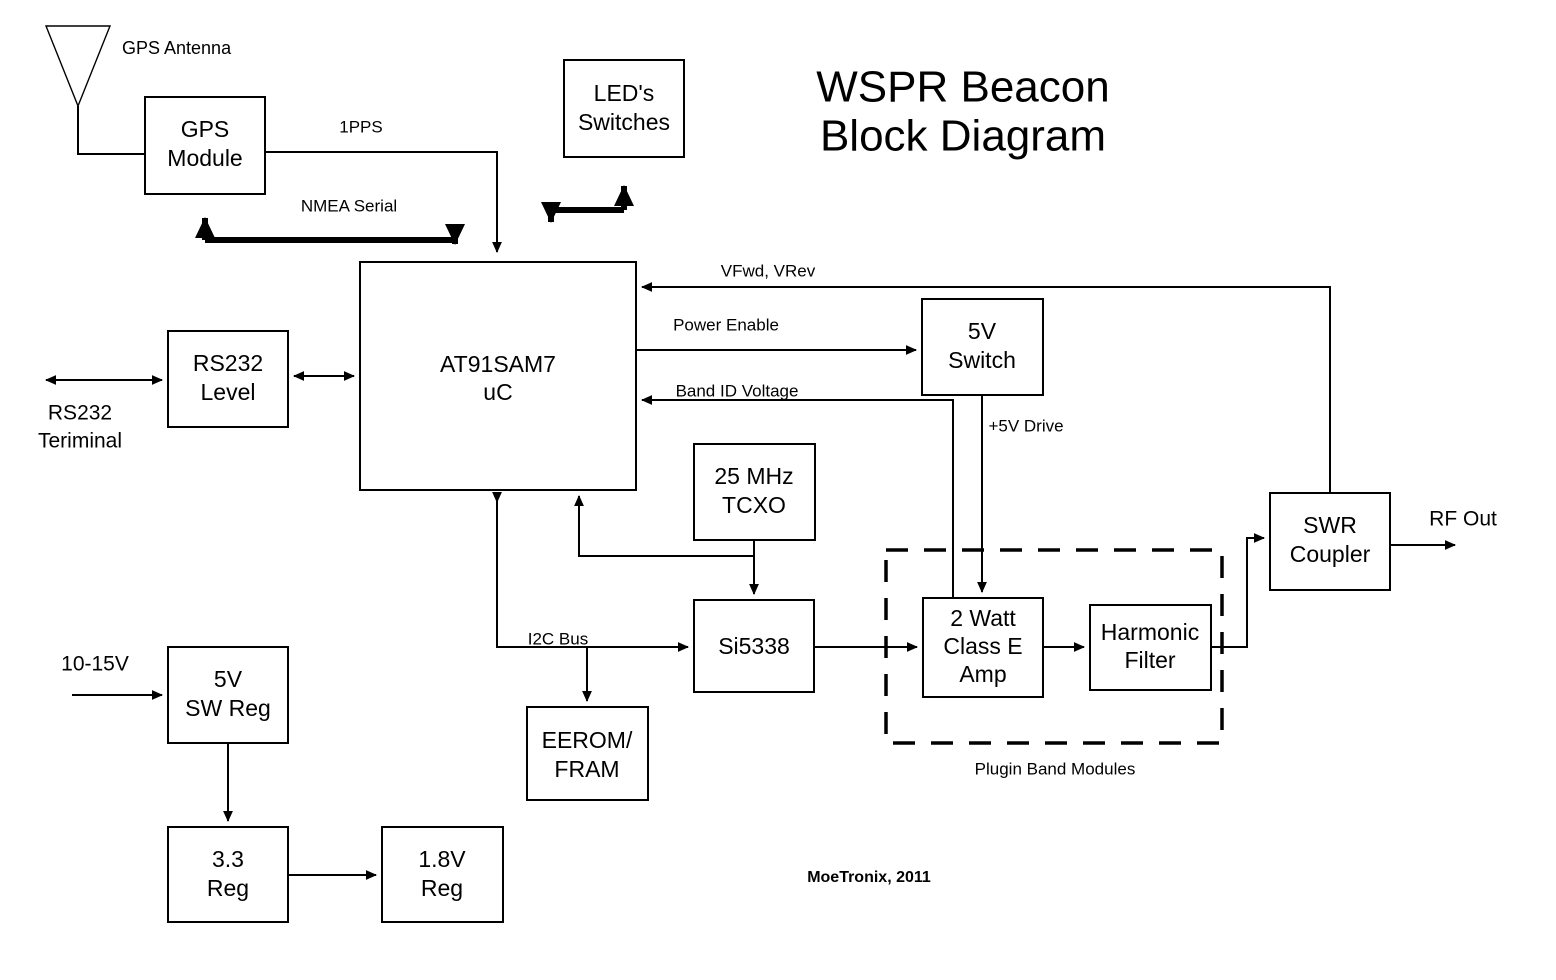 The width and height of the screenshot is (1556, 980). What do you see at coordinates (754, 505) in the screenshot?
I see `tcxo-label-2: TCXO` at bounding box center [754, 505].